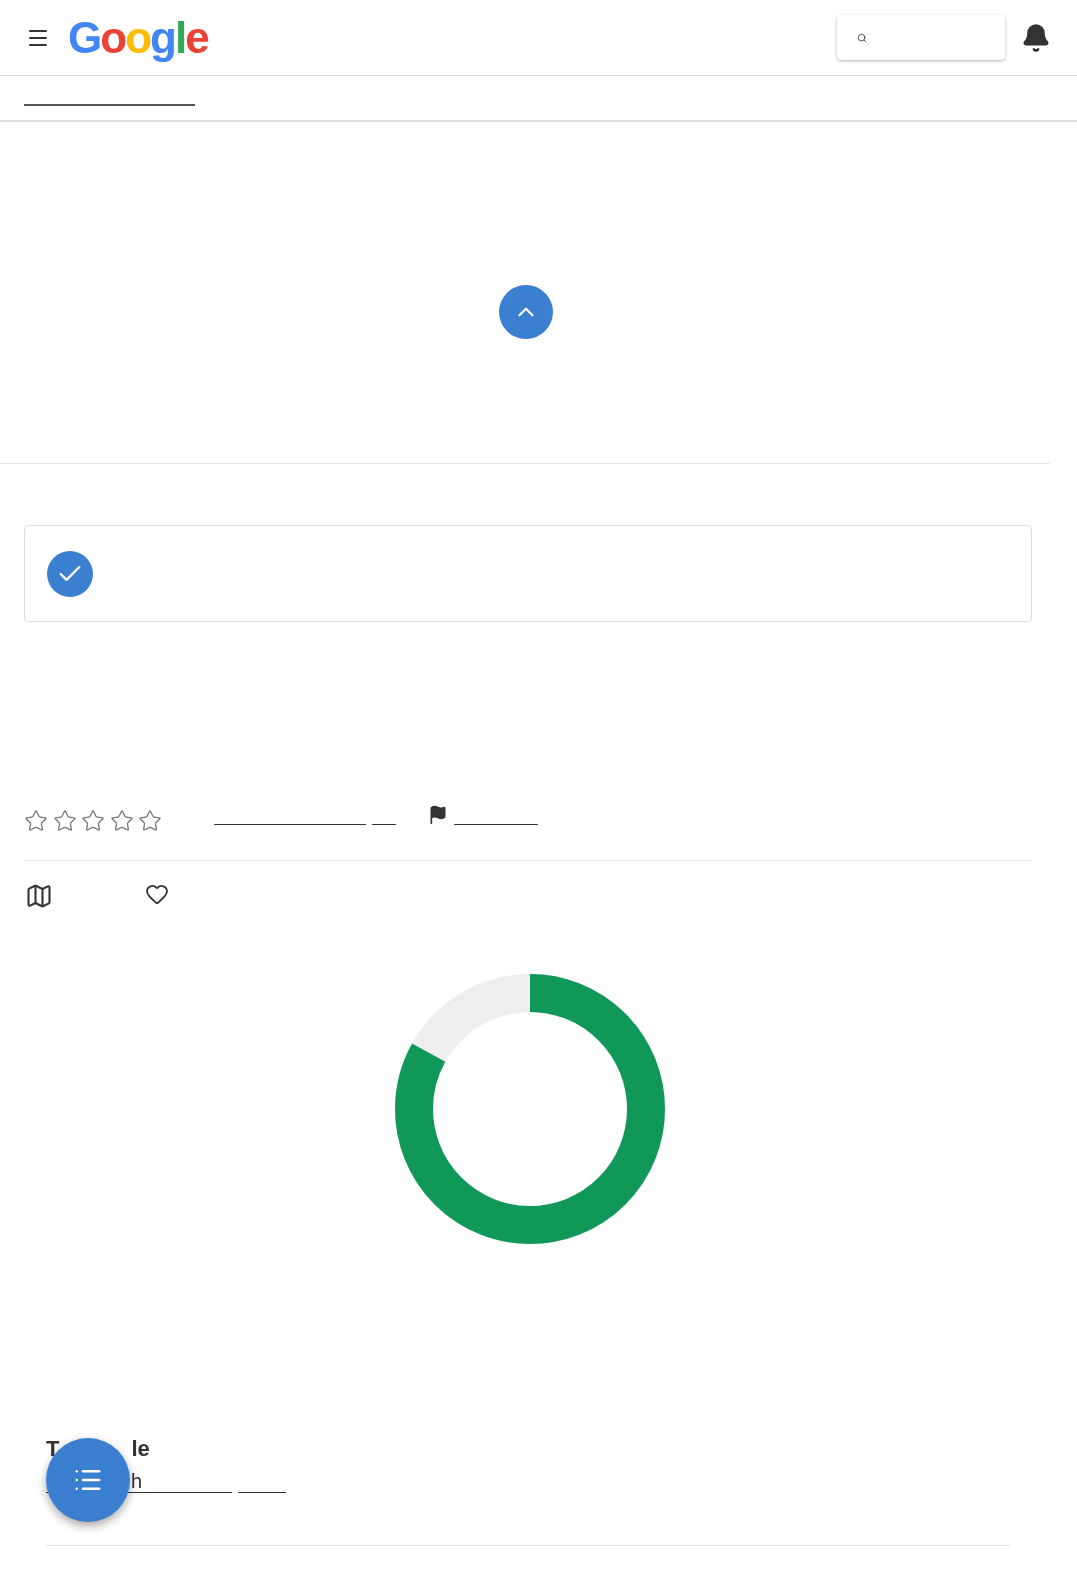 This screenshot has height=1570, width=1077. Describe the element at coordinates (862, 37) in the screenshot. I see `search-icon` at that location.